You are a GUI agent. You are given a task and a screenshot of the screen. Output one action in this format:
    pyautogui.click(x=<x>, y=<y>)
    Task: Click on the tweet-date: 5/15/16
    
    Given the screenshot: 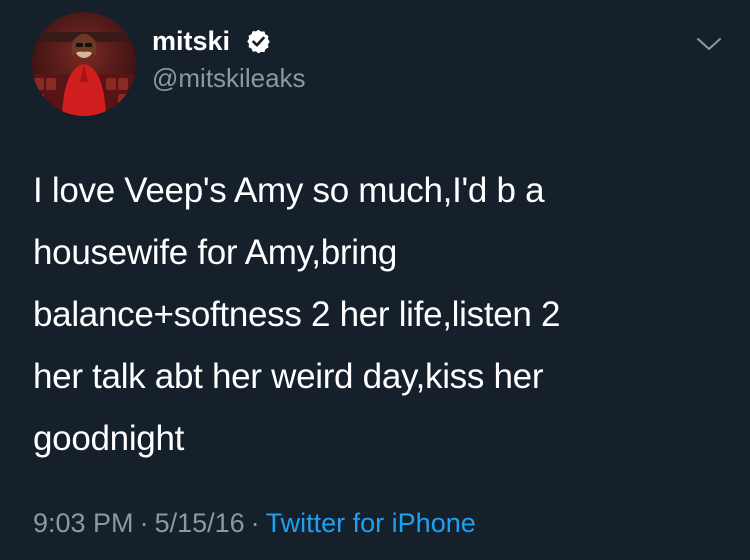 What is the action you would take?
    pyautogui.click(x=200, y=523)
    